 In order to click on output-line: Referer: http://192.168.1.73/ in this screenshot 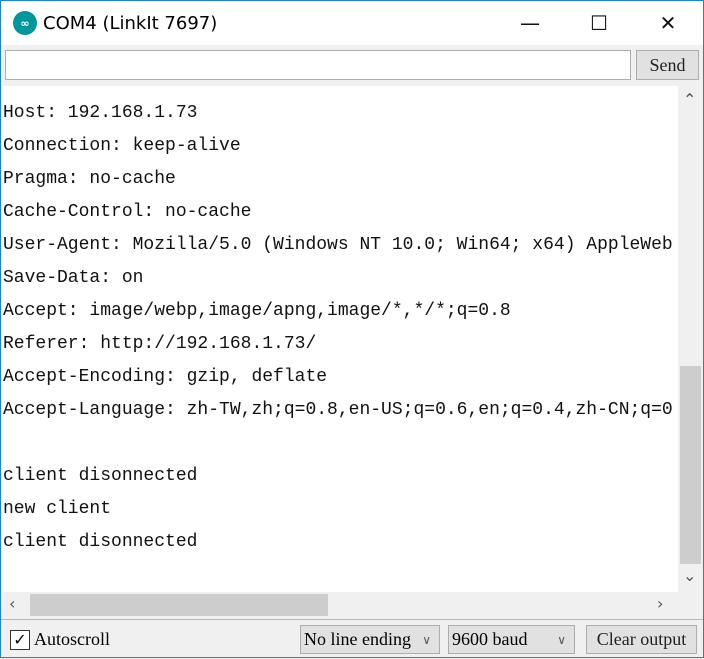, I will do `click(160, 344)`.